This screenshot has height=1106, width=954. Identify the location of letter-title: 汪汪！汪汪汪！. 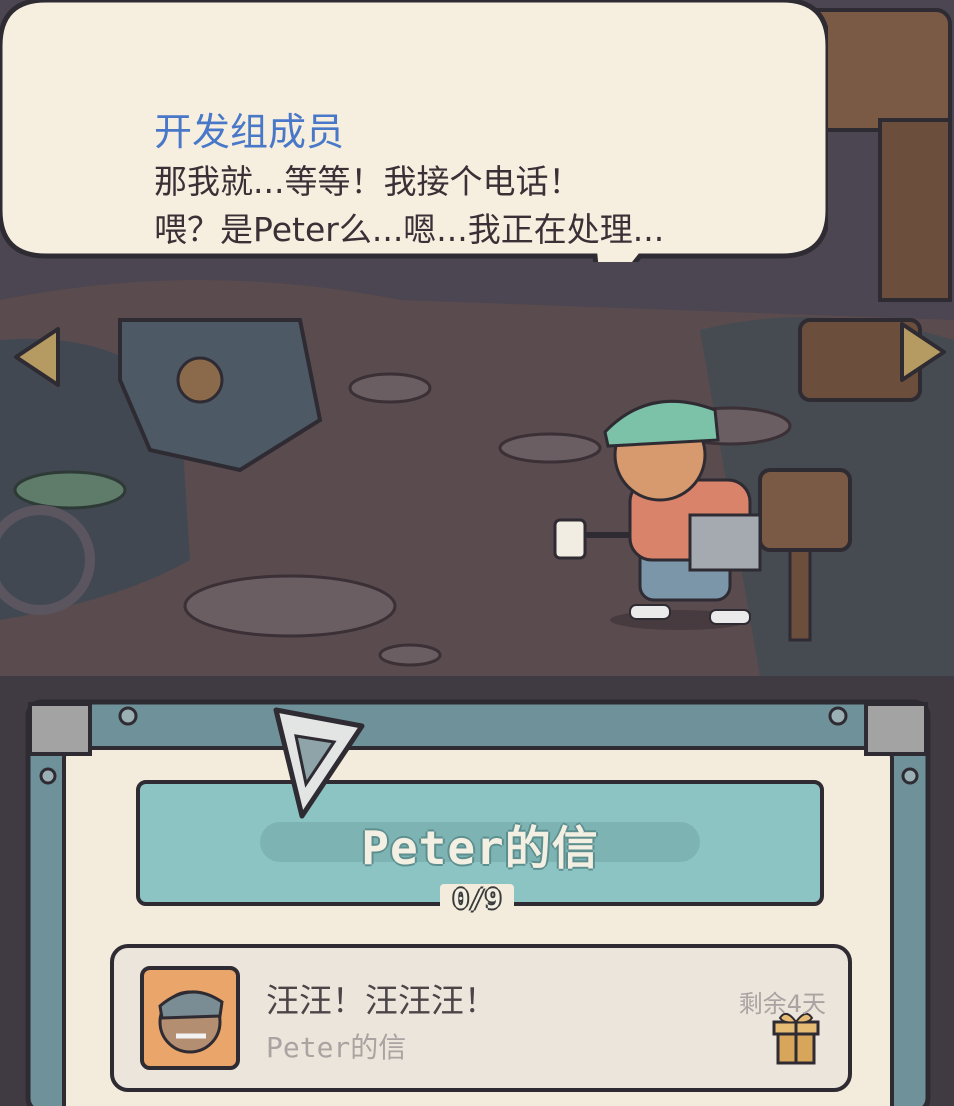
(381, 1000).